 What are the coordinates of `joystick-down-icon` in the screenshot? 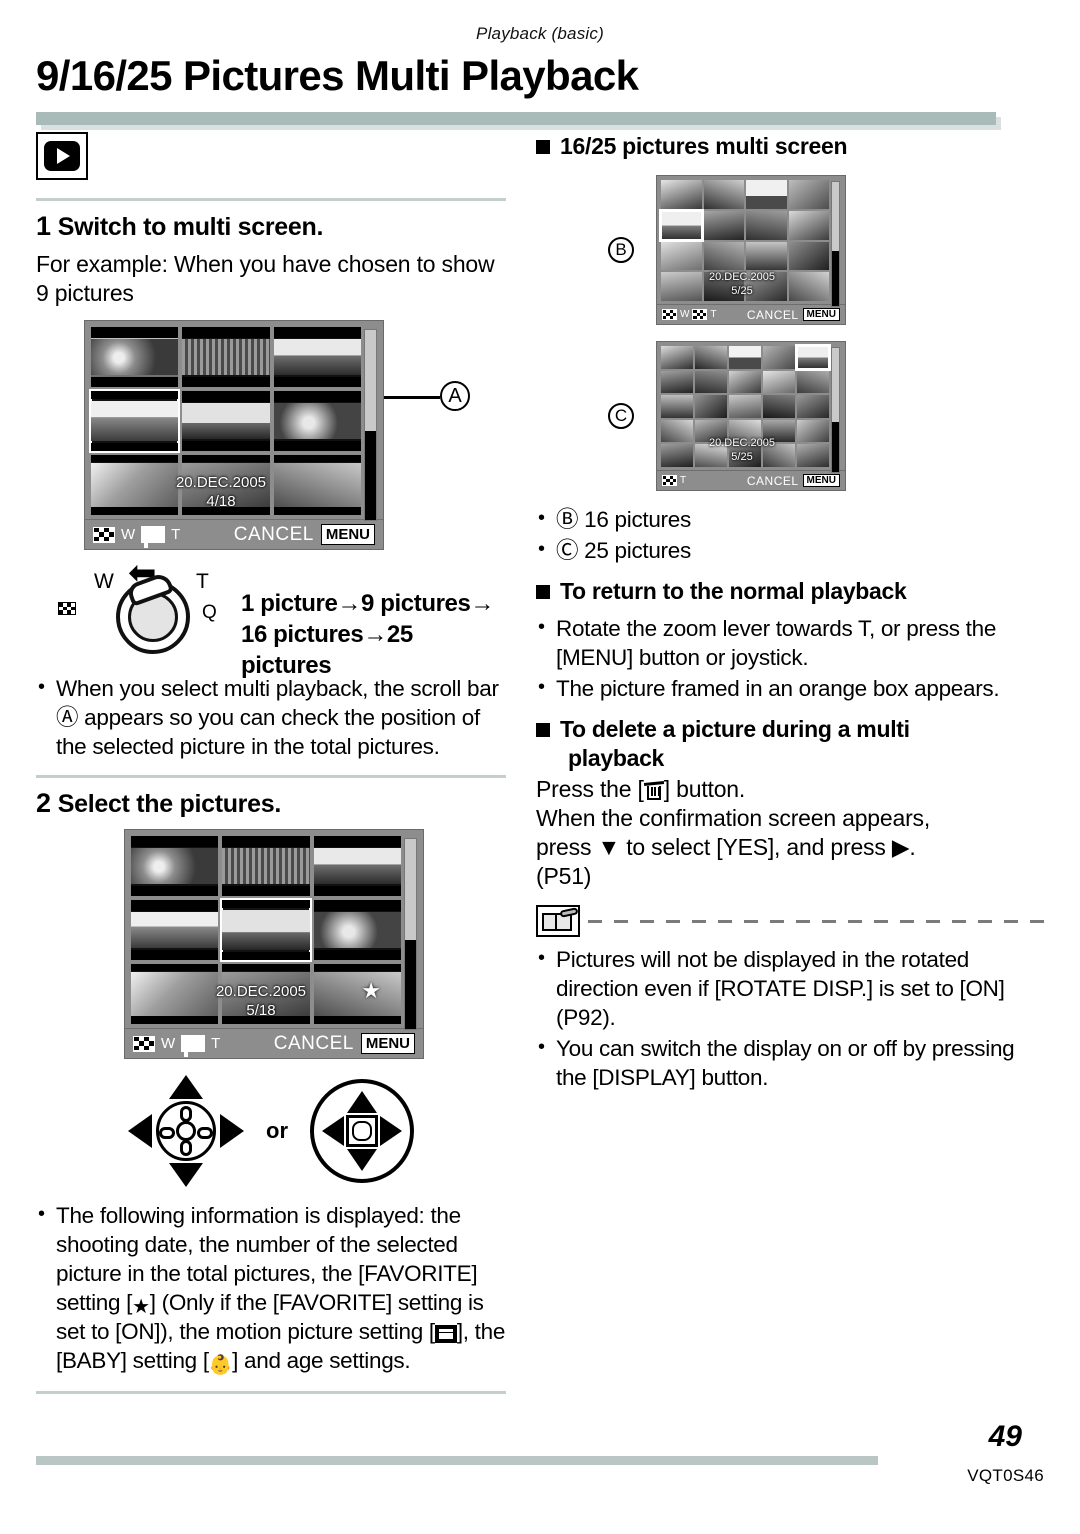 It's located at (362, 1160).